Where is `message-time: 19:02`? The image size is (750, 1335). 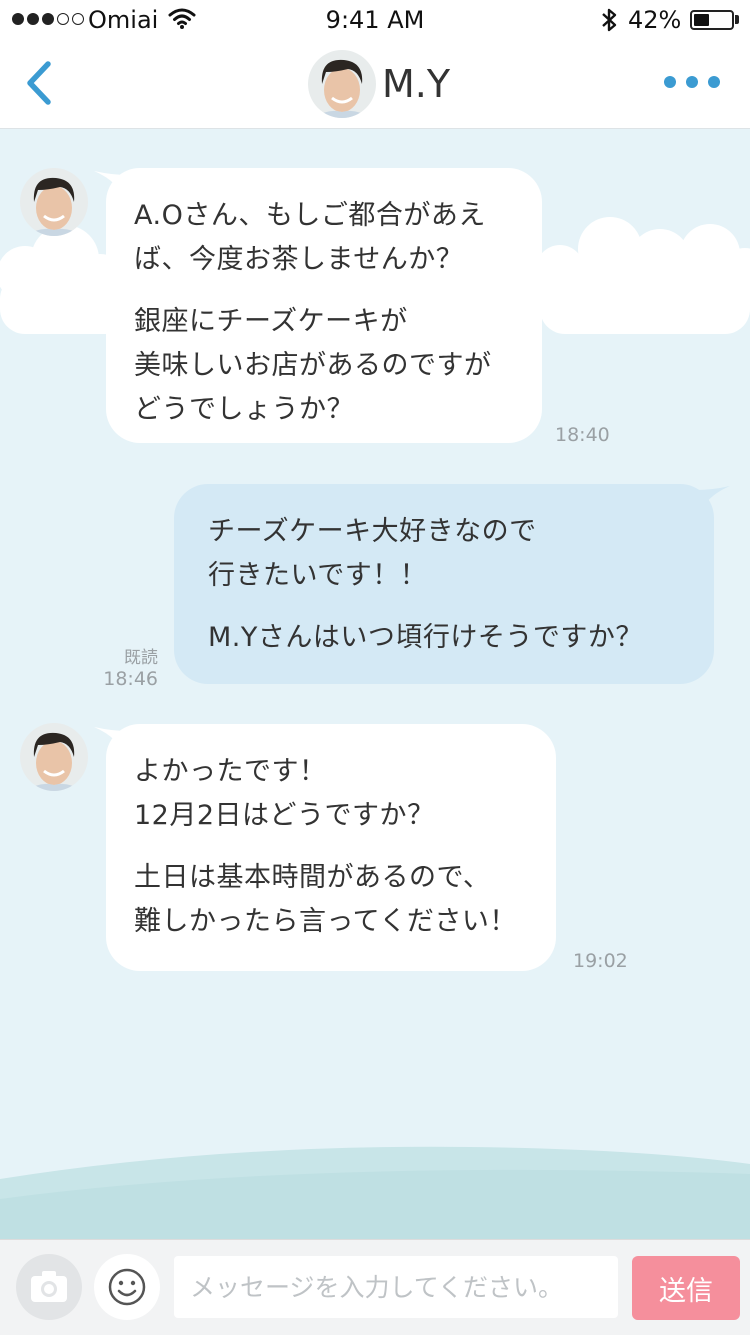
message-time: 19:02 is located at coordinates (600, 961).